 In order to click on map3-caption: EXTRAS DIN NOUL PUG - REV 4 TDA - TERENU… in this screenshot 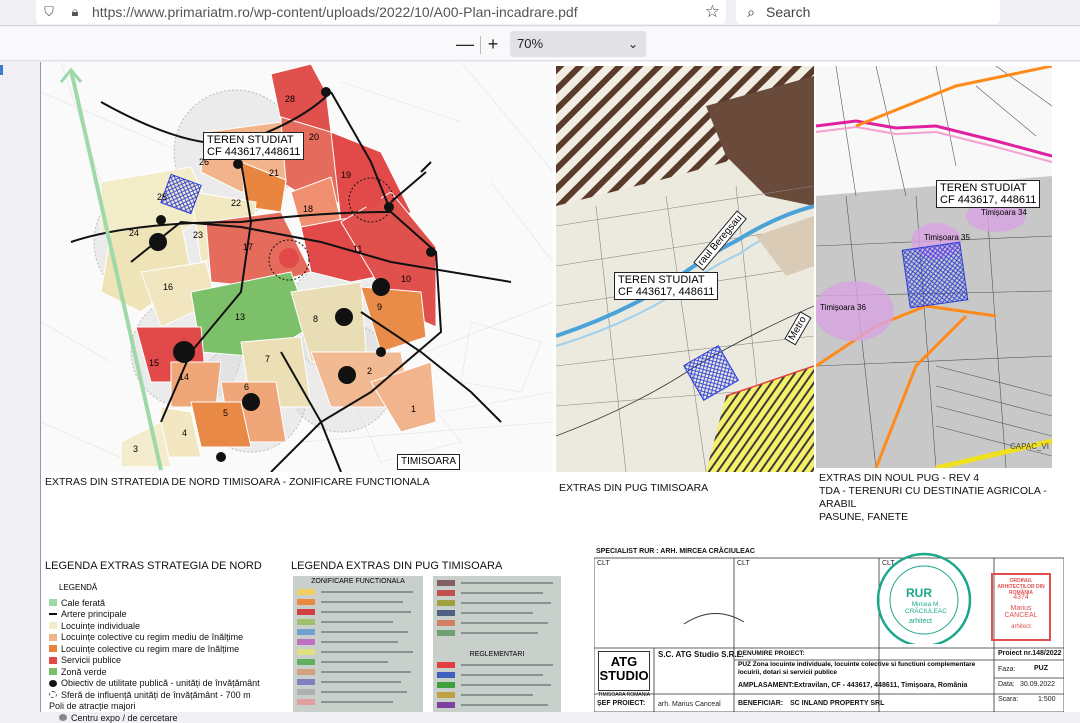, I will do `click(949, 498)`.